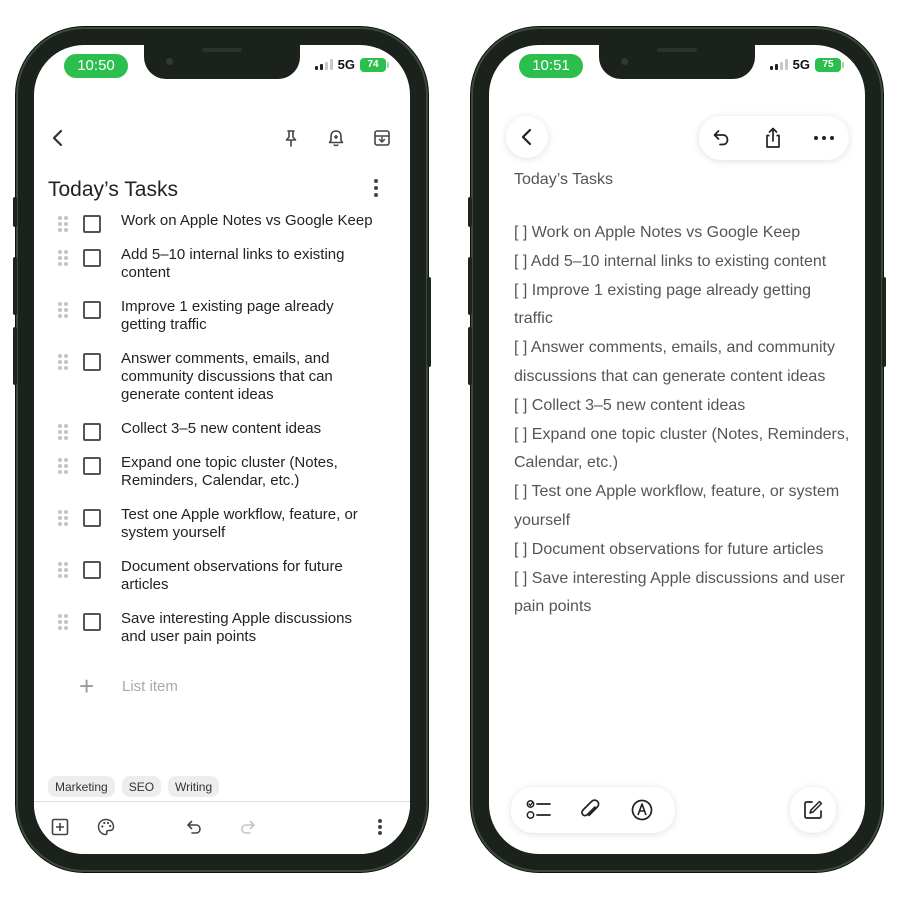 The width and height of the screenshot is (900, 900). What do you see at coordinates (60, 827) in the screenshot?
I see `add-box-icon` at bounding box center [60, 827].